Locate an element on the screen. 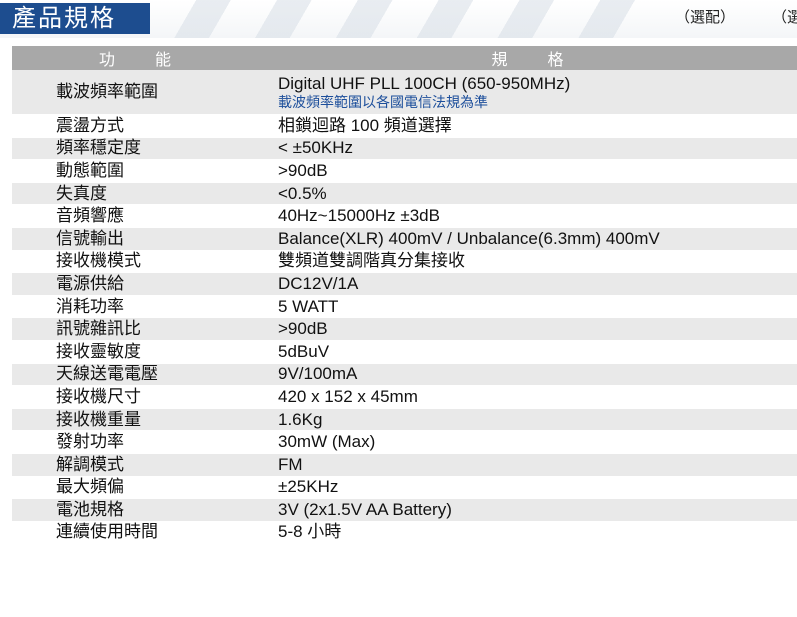  spec-value: 40Hz~15000Hz ±3dB is located at coordinates (533, 216).